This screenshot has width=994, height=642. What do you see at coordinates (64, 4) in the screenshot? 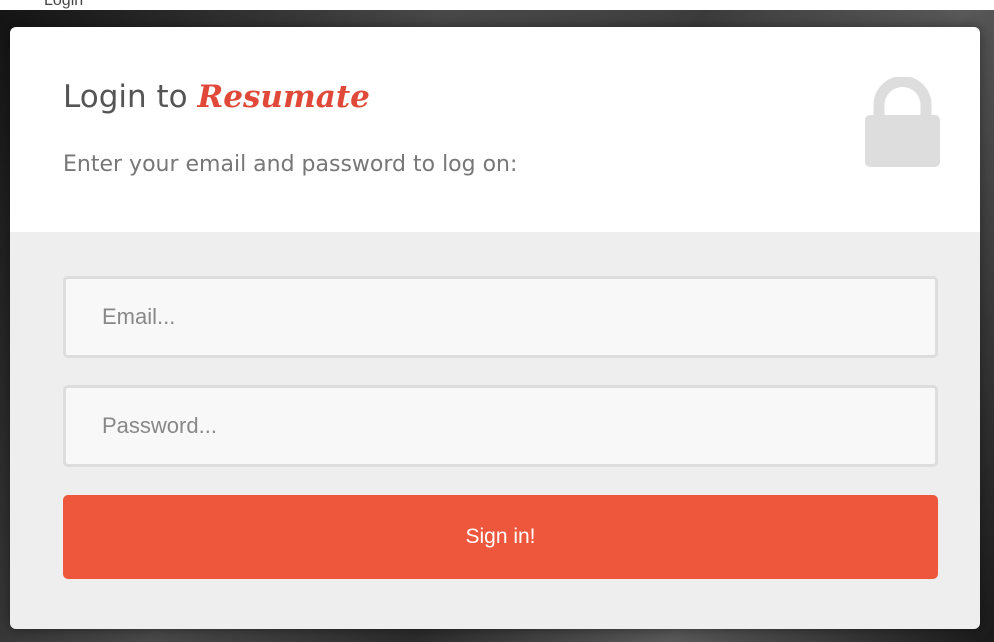
I see `top-strip-text: Login` at bounding box center [64, 4].